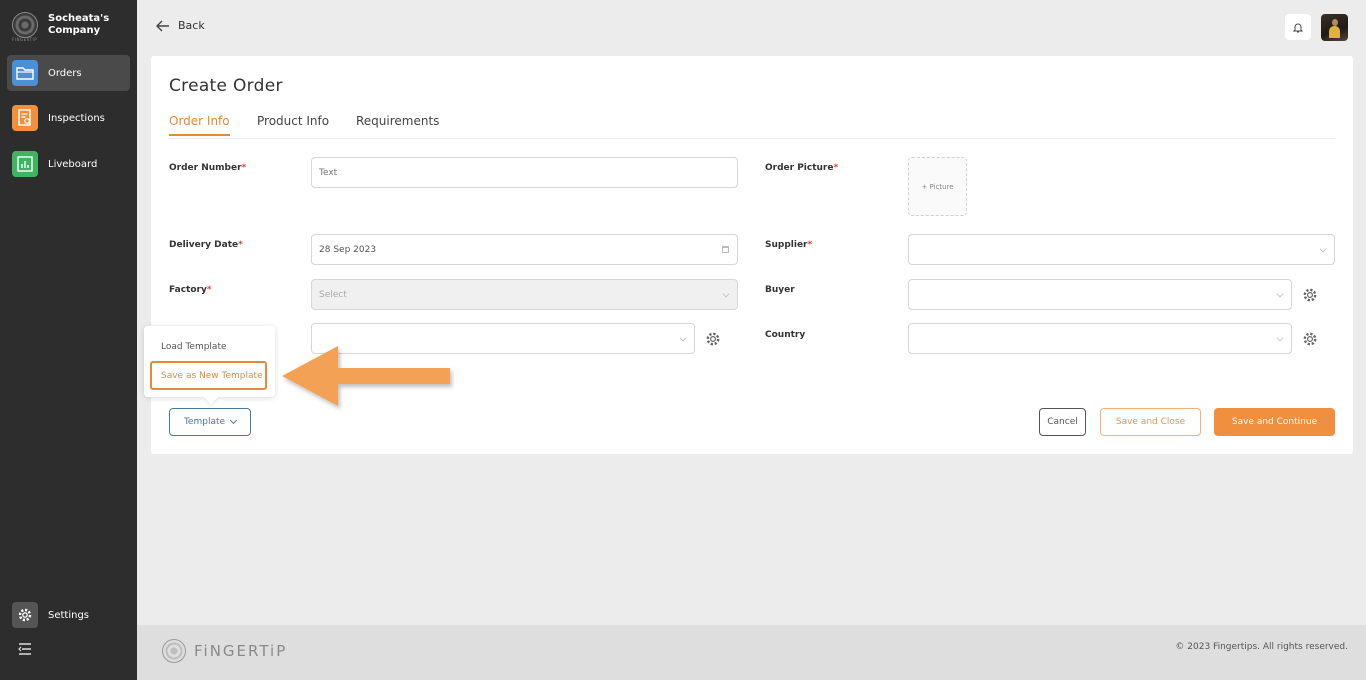 The image size is (1366, 680). I want to click on chart-icon, so click(25, 164).